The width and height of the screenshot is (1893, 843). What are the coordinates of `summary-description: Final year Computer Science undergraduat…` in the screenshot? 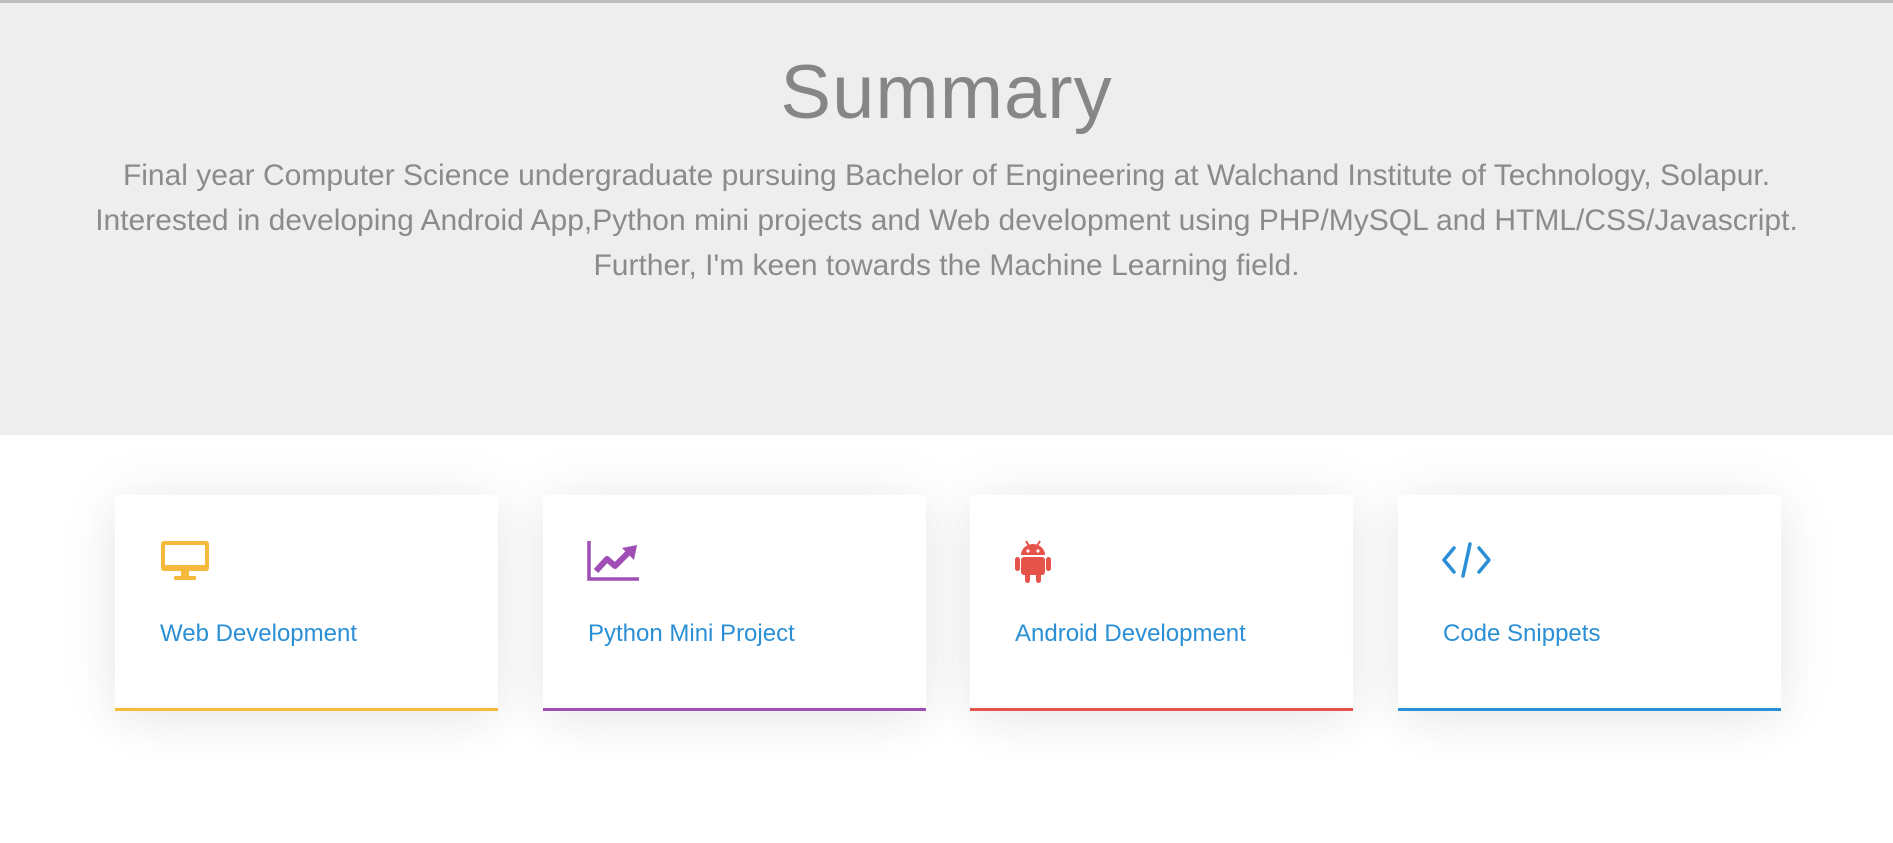 It's located at (947, 220).